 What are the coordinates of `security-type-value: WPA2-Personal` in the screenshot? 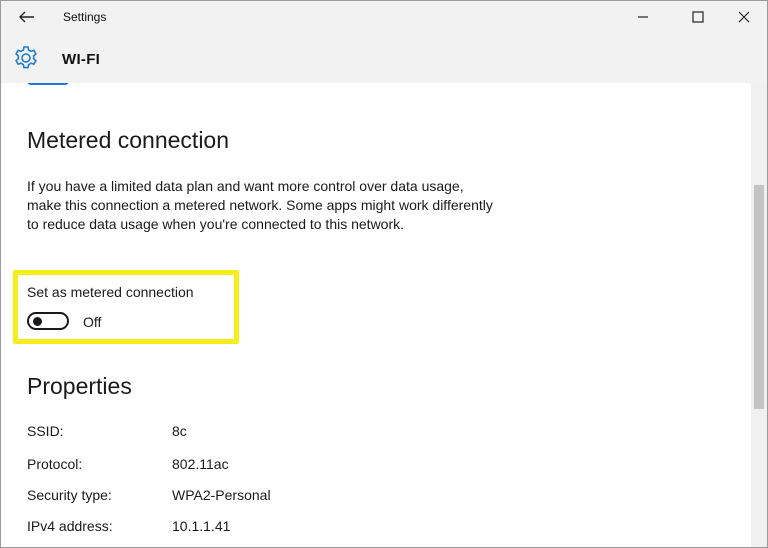 It's located at (221, 495).